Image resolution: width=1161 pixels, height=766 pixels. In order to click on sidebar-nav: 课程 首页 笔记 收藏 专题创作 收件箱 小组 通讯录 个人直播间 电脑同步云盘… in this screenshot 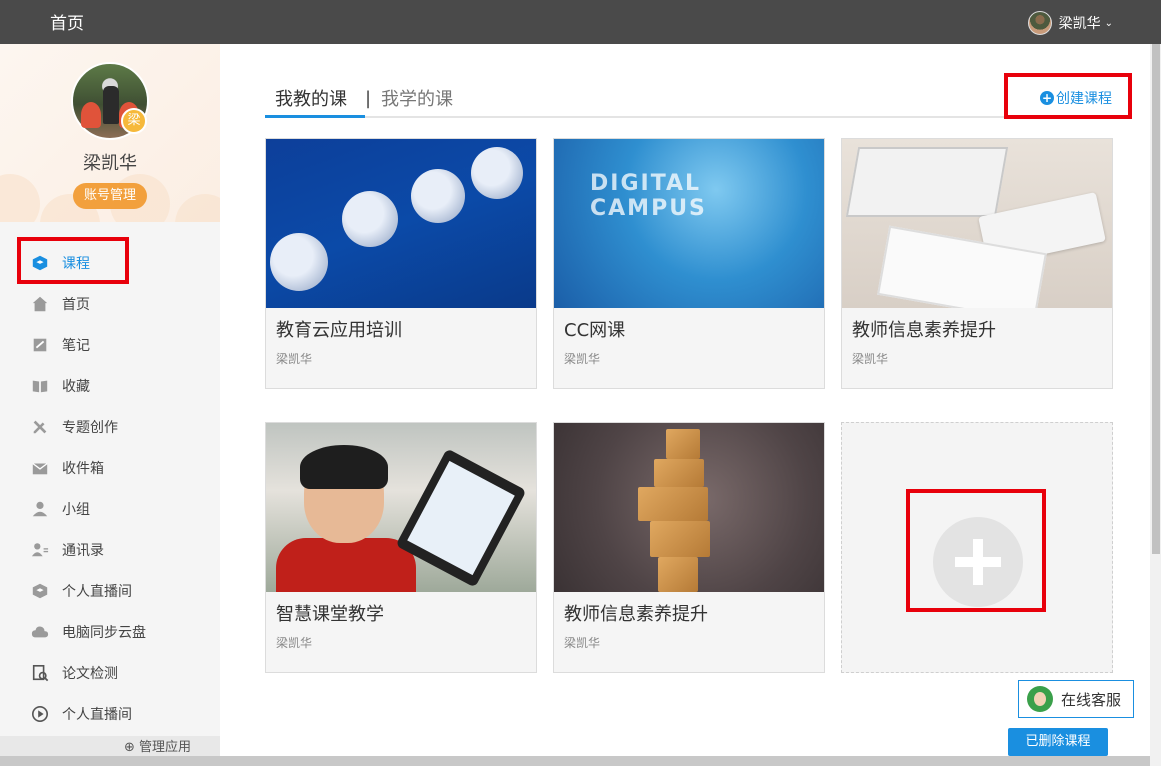, I will do `click(110, 488)`.